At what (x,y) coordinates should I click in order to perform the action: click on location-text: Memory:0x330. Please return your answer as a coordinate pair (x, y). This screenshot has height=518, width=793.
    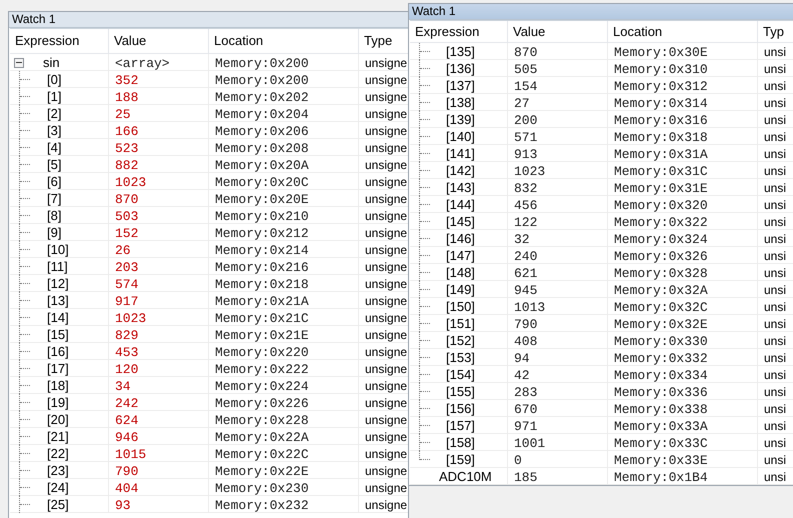
    Looking at the image, I should click on (661, 341).